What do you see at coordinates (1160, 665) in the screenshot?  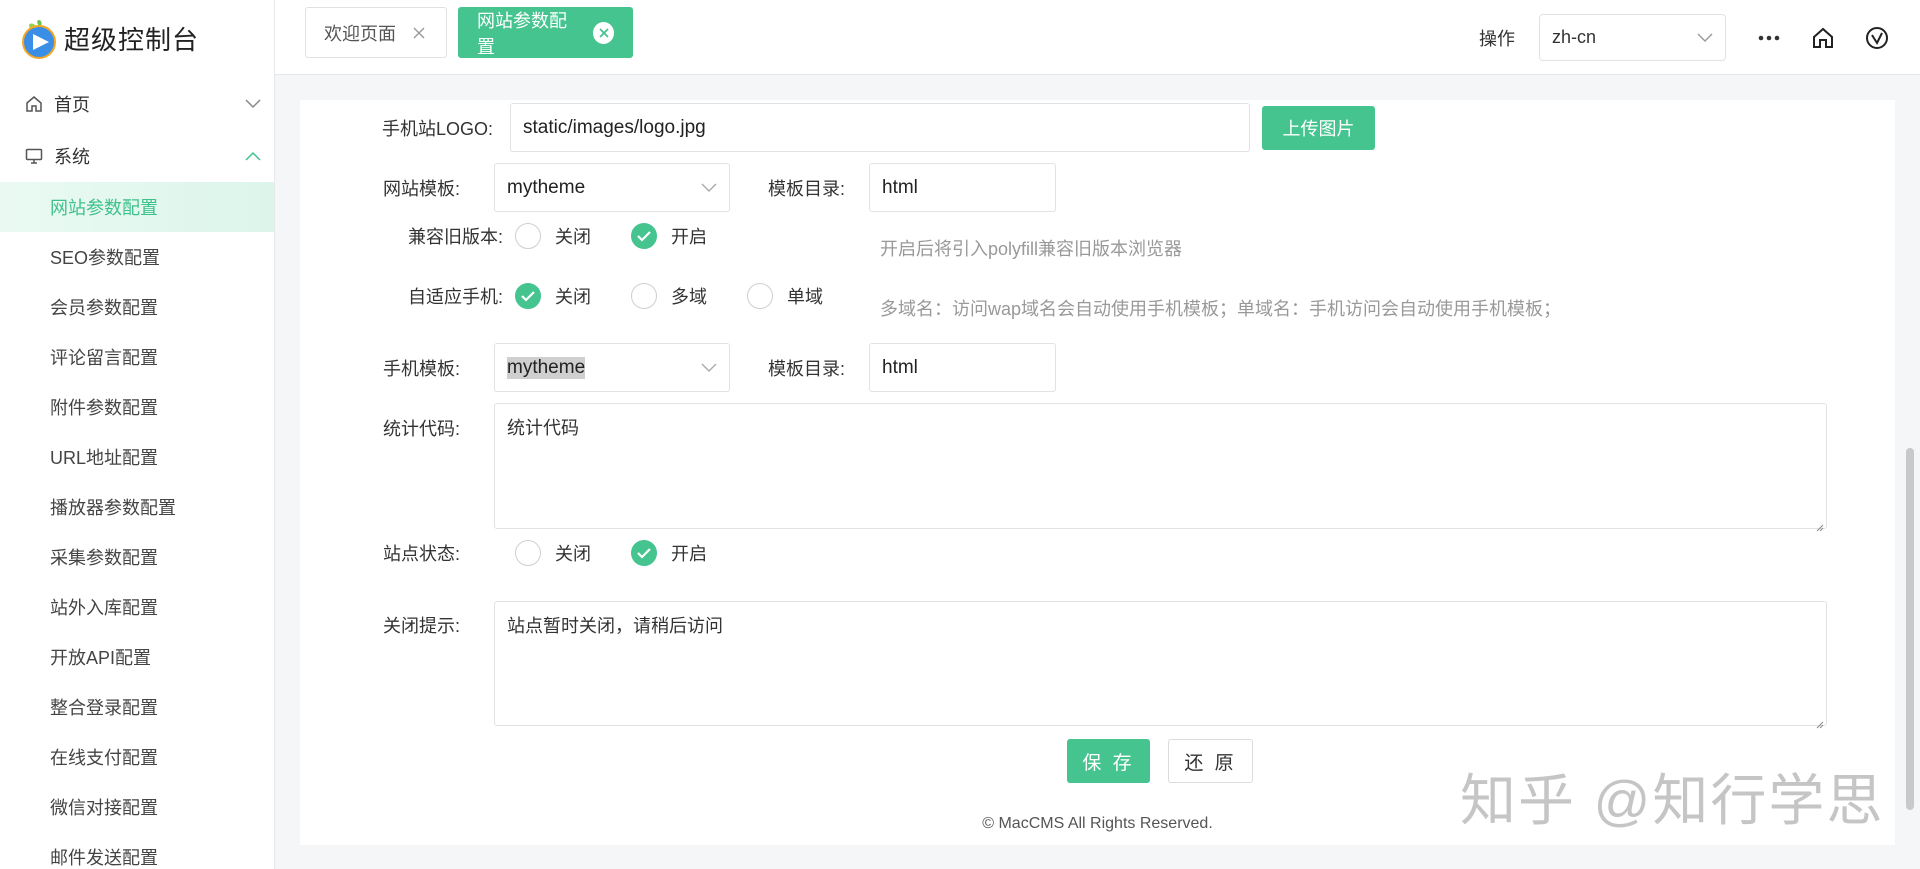 I see `close-tip-textarea: 站点暂时关闭，请稍后访问` at bounding box center [1160, 665].